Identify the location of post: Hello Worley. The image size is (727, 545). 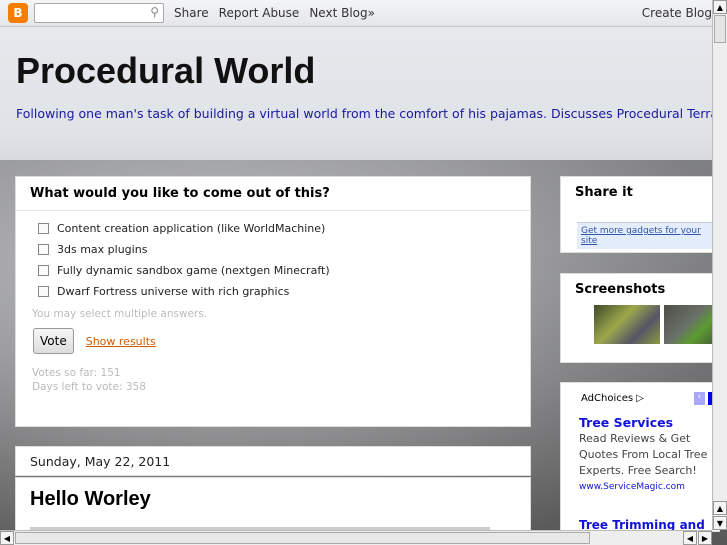
(273, 507).